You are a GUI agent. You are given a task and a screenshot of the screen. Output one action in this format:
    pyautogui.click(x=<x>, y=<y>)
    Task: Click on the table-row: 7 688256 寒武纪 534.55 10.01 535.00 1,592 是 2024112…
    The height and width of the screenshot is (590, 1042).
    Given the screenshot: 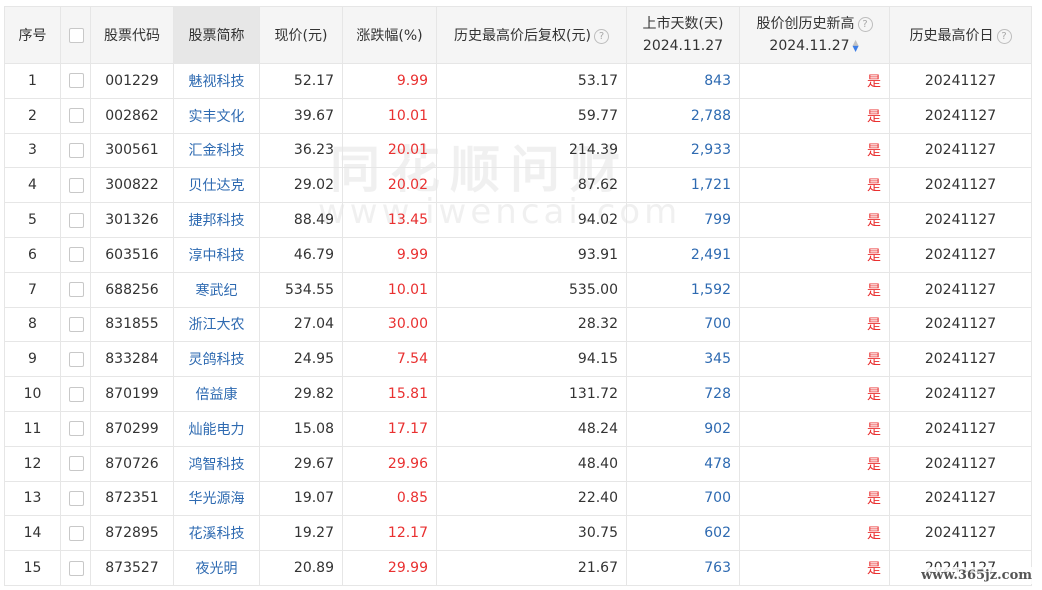 What is the action you would take?
    pyautogui.click(x=518, y=289)
    